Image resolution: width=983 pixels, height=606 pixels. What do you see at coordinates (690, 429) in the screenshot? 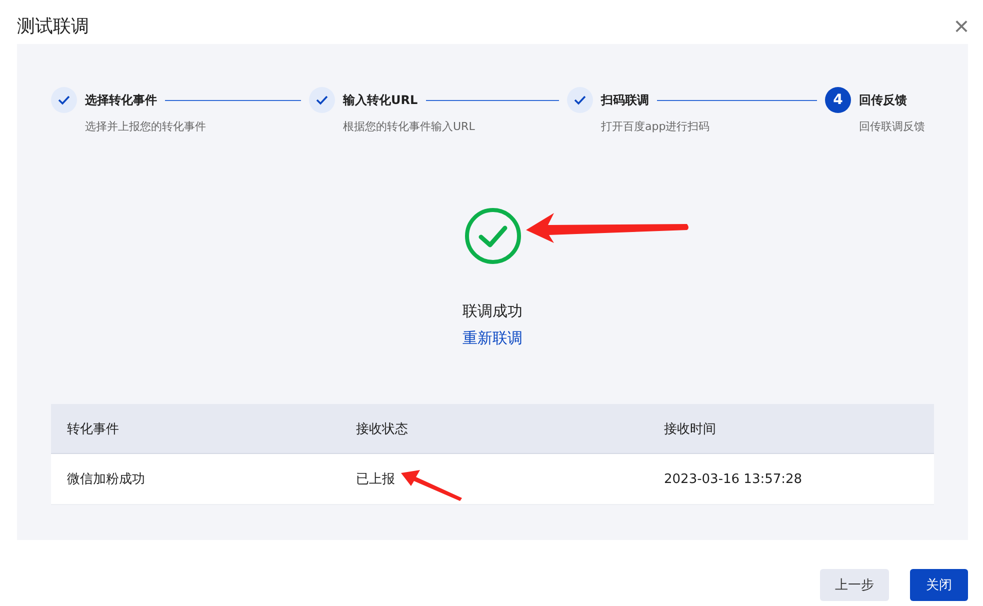
I see `column-header: 接收时间` at bounding box center [690, 429].